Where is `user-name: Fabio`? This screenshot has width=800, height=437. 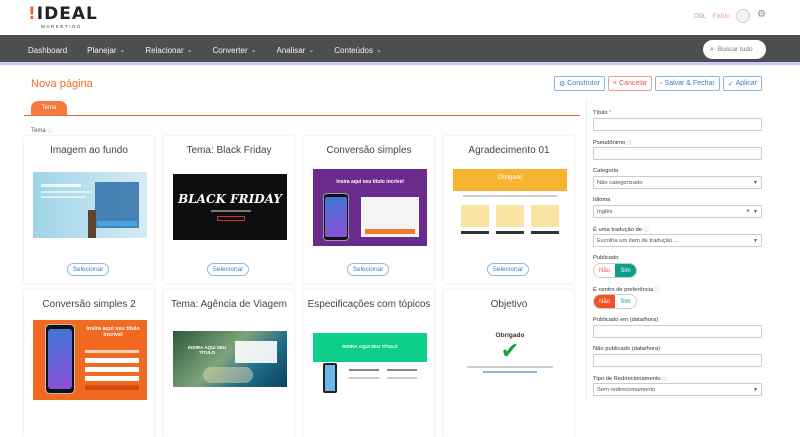 user-name: Fabio is located at coordinates (721, 16).